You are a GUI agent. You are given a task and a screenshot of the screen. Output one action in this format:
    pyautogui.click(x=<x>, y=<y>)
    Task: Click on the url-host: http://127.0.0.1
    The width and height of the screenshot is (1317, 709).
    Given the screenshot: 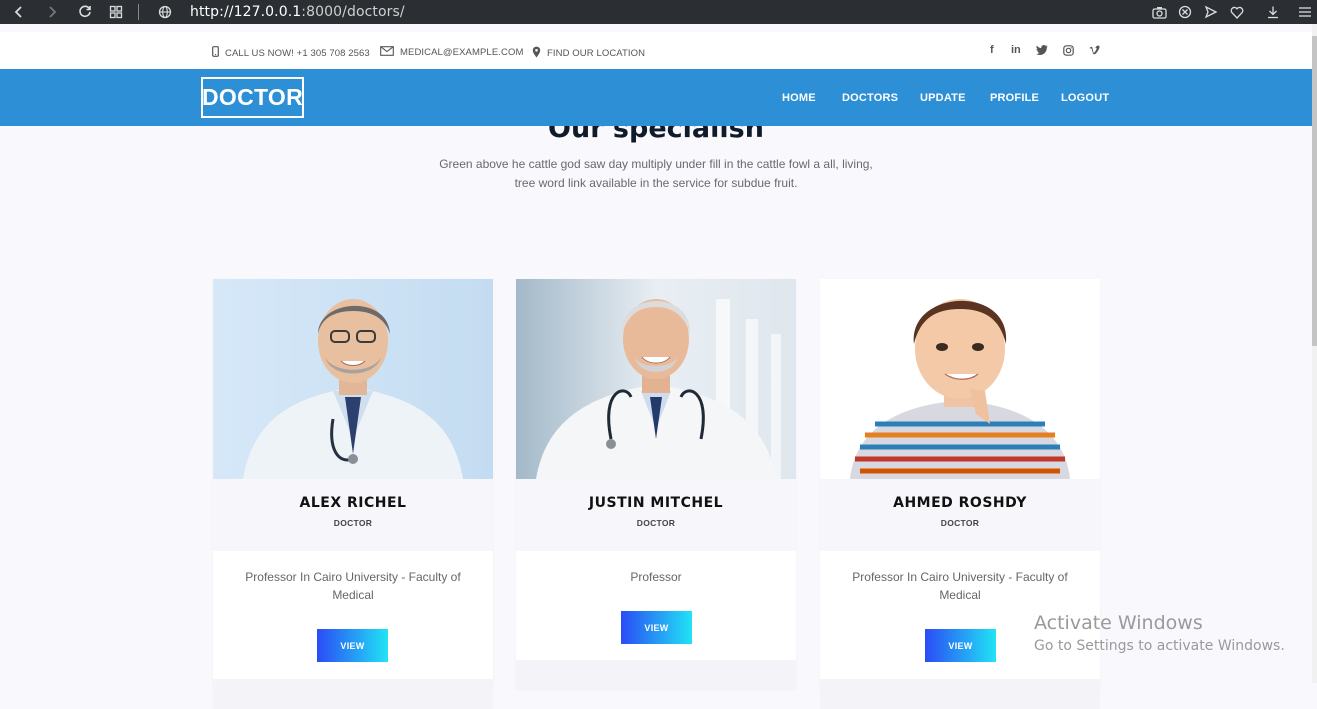 What is the action you would take?
    pyautogui.click(x=246, y=12)
    